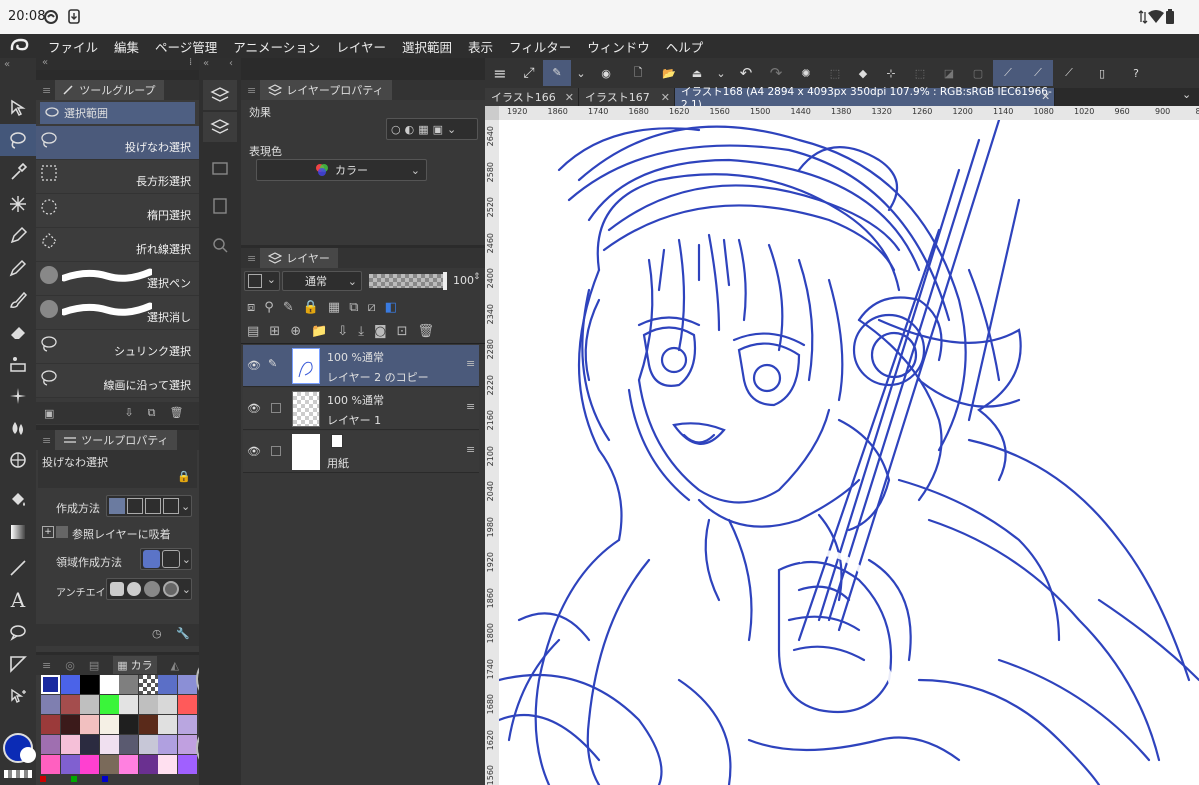  Describe the element at coordinates (149, 589) in the screenshot. I see `antialias-select: ⌄` at that location.